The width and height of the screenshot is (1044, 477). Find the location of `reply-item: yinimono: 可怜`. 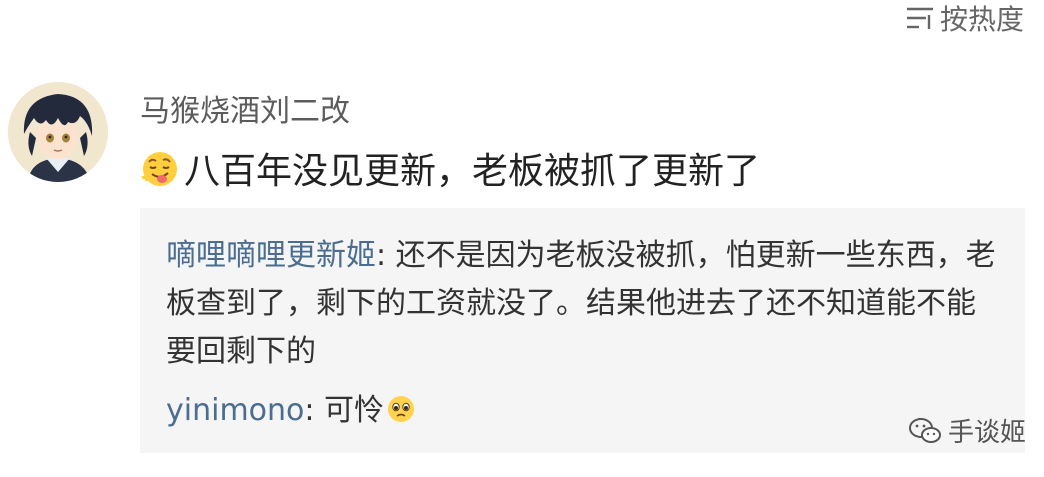

reply-item: yinimono: 可怜 is located at coordinates (582, 411).